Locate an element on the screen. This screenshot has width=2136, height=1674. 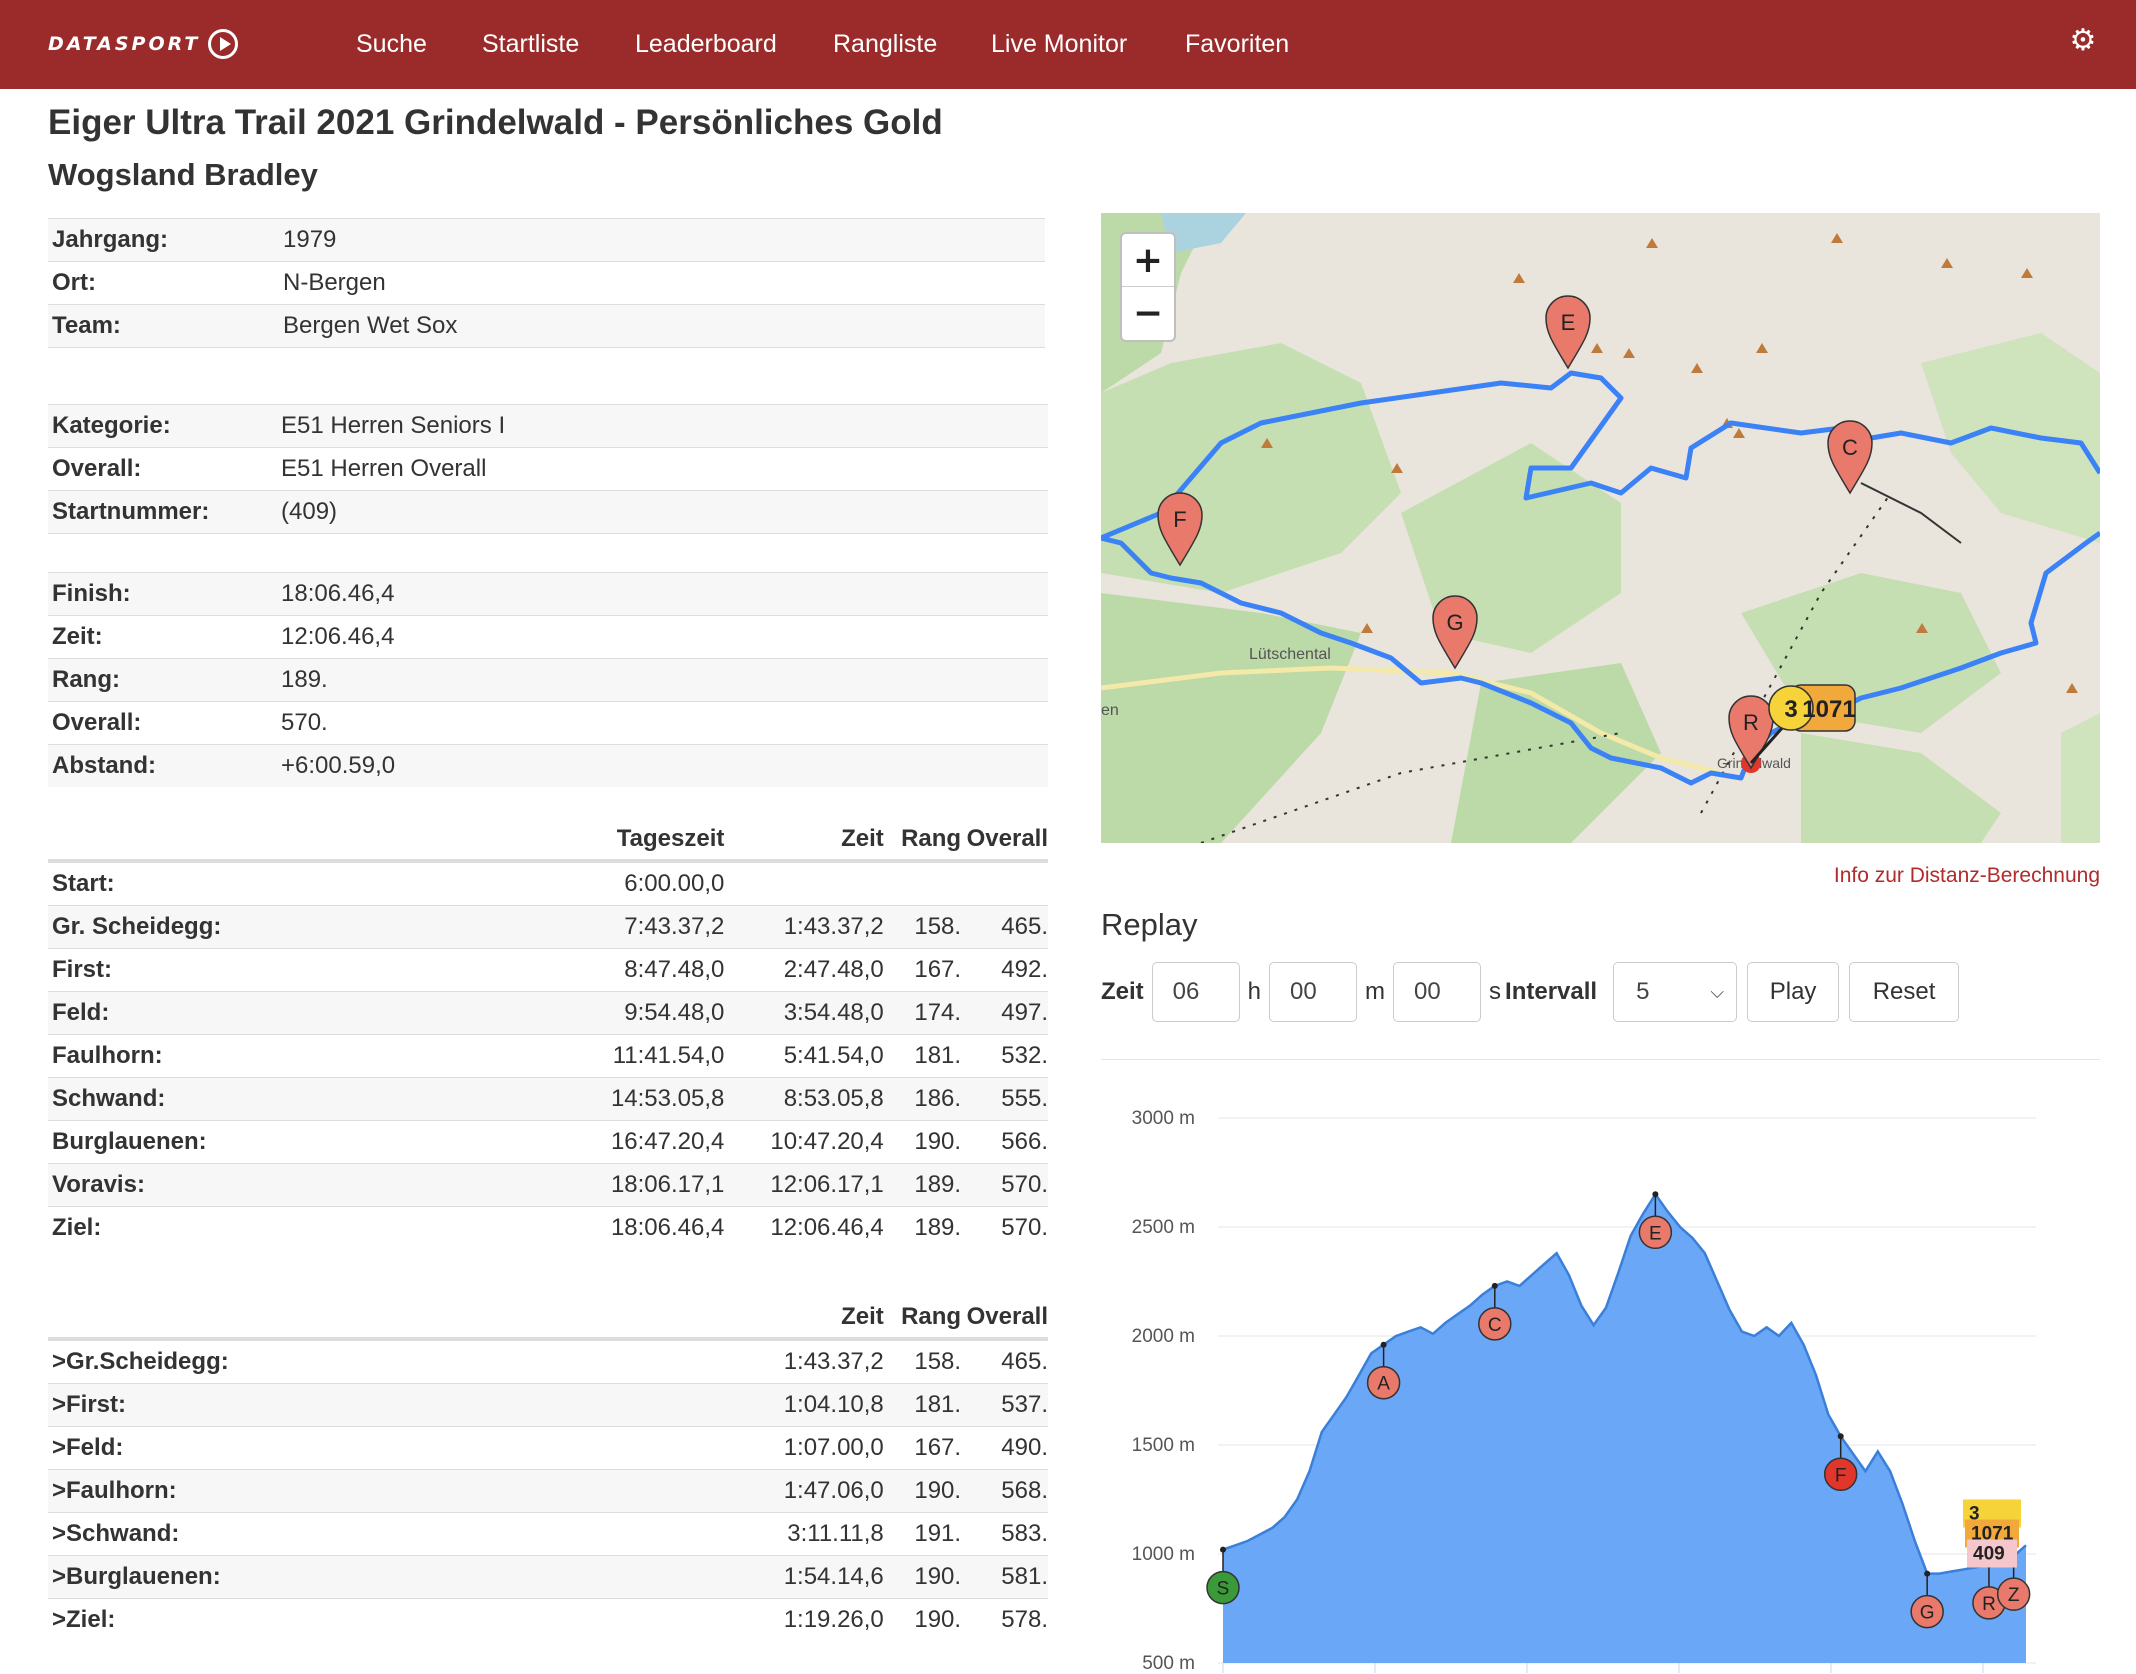
info-row-overall-rank: Overall: 570. is located at coordinates (548, 722).